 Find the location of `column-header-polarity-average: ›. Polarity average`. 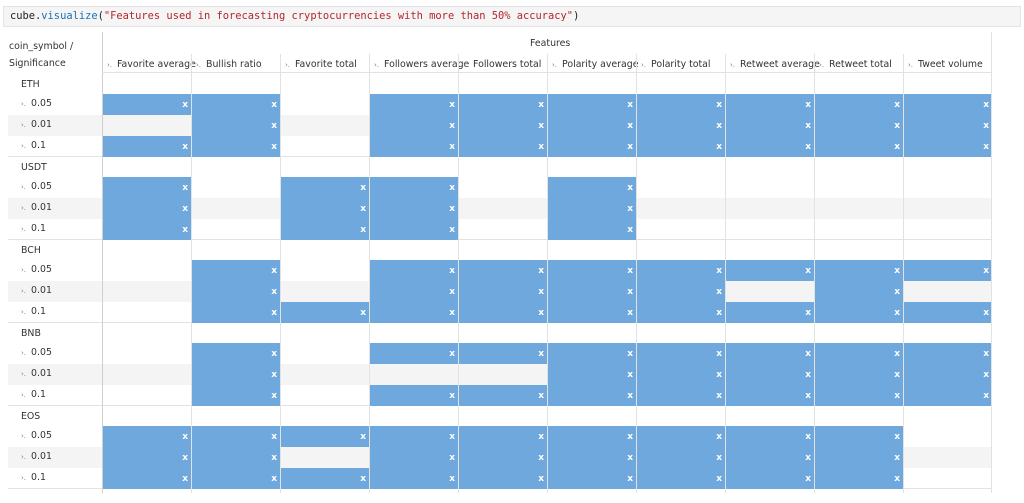

column-header-polarity-average: ›. Polarity average is located at coordinates (595, 64).